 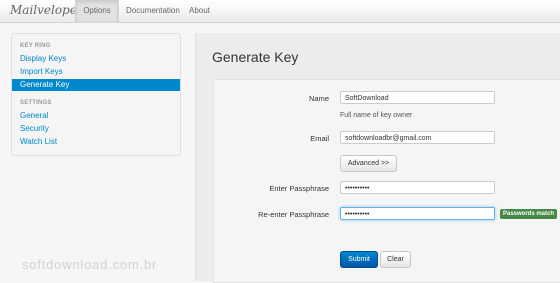 What do you see at coordinates (96, 85) in the screenshot?
I see `sidebar-item-generate-key: Generate Key` at bounding box center [96, 85].